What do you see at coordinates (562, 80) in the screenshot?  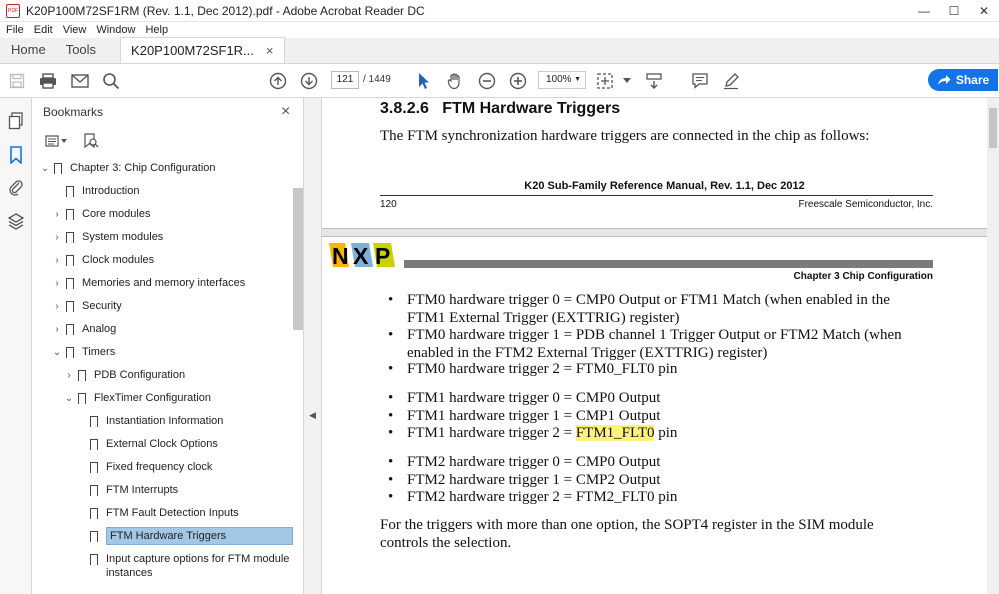 I see `zoom-level-input: 100% ▼` at bounding box center [562, 80].